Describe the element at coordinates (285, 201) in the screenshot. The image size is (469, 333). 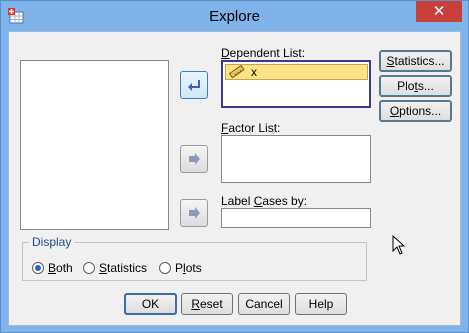
I see `label-part: ases by:` at that location.